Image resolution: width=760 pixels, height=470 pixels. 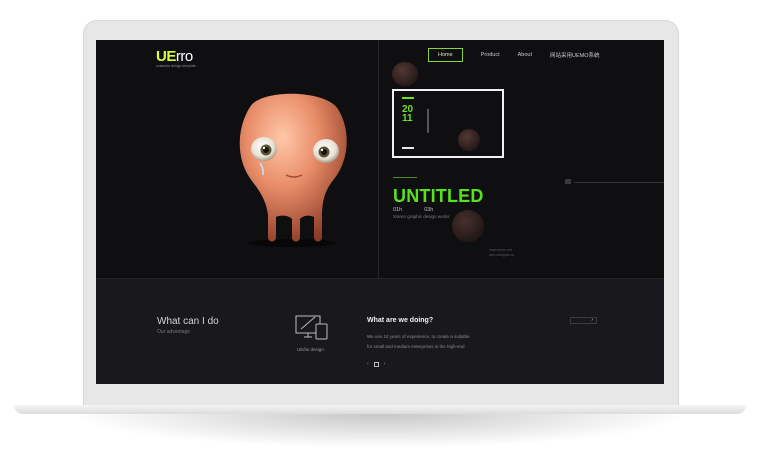 What do you see at coordinates (429, 210) in the screenshot?
I see `meta-b: 03h` at bounding box center [429, 210].